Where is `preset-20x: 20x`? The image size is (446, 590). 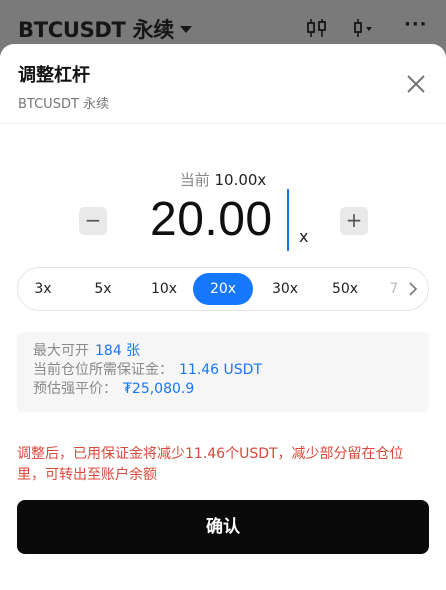
preset-20x: 20x is located at coordinates (223, 289).